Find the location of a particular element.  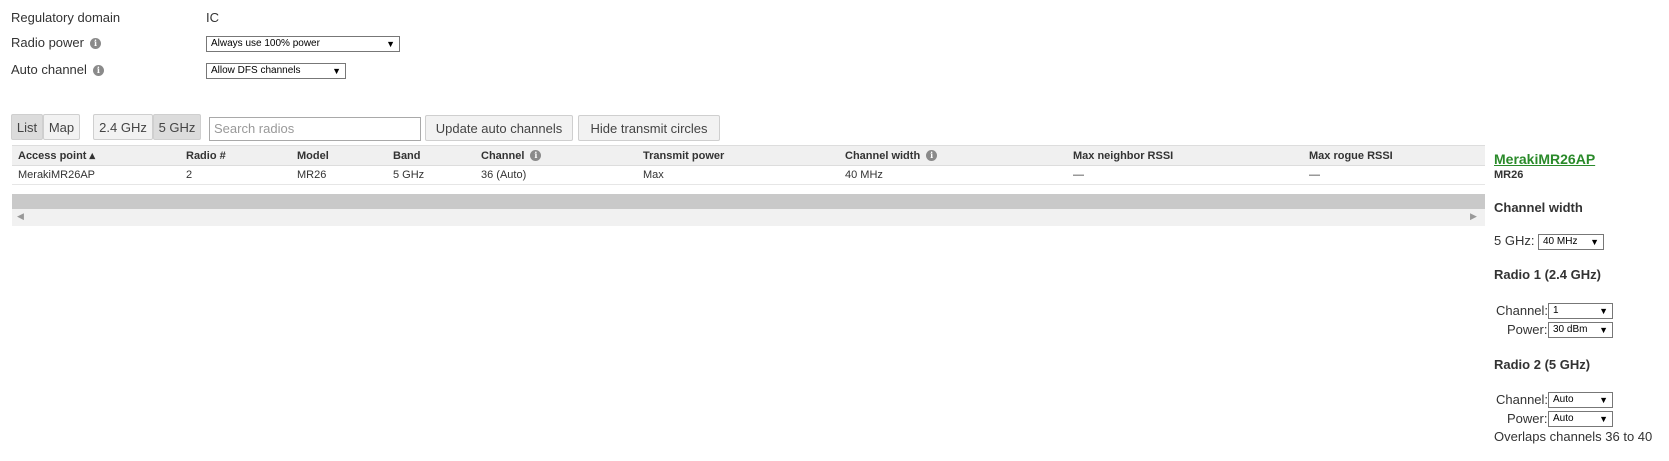

radio2-channel-select-value: Auto is located at coordinates (1563, 399).